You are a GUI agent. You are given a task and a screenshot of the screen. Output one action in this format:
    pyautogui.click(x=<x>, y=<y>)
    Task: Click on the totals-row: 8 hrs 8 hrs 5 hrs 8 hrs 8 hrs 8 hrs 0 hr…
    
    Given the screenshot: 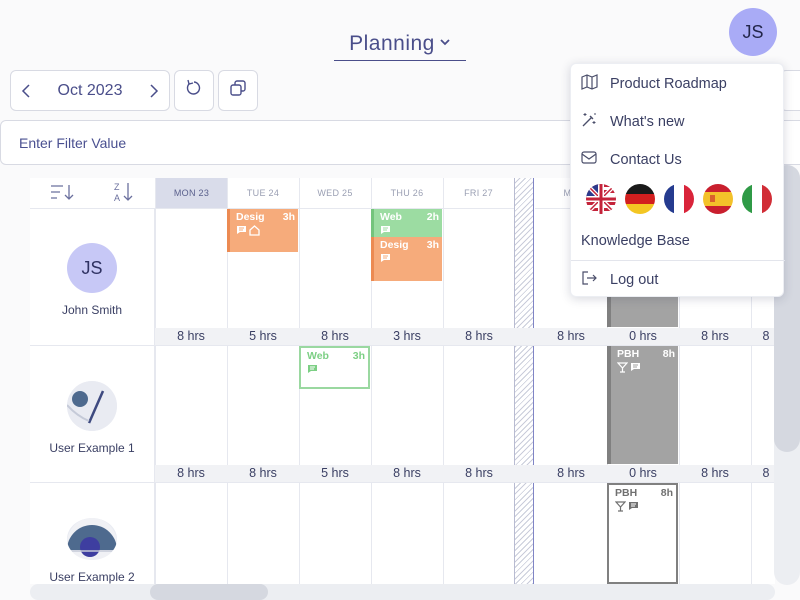 What is the action you would take?
    pyautogui.click(x=465, y=473)
    